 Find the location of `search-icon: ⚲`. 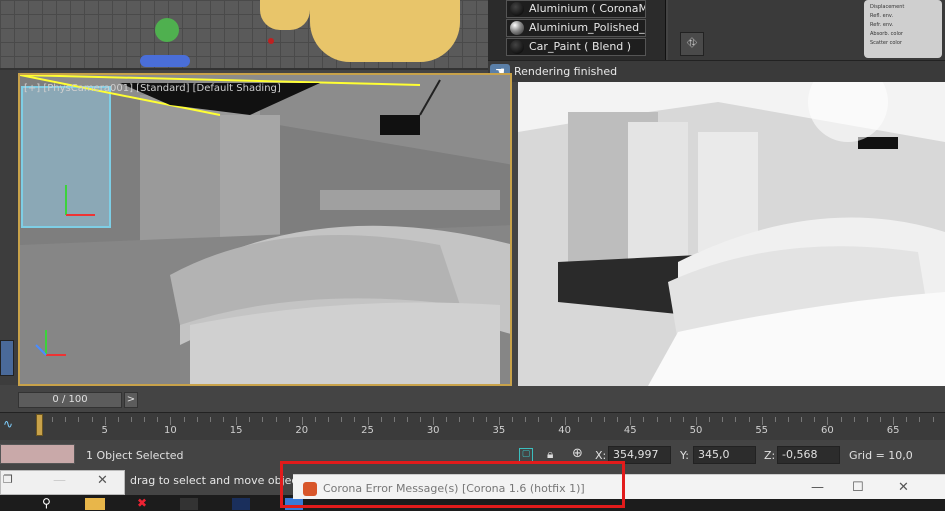

search-icon: ⚲ is located at coordinates (46, 503).